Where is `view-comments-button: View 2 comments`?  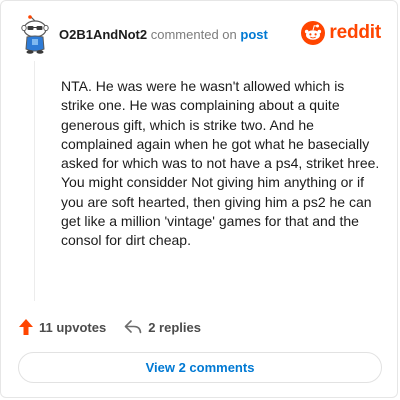 view-comments-button: View 2 comments is located at coordinates (200, 367).